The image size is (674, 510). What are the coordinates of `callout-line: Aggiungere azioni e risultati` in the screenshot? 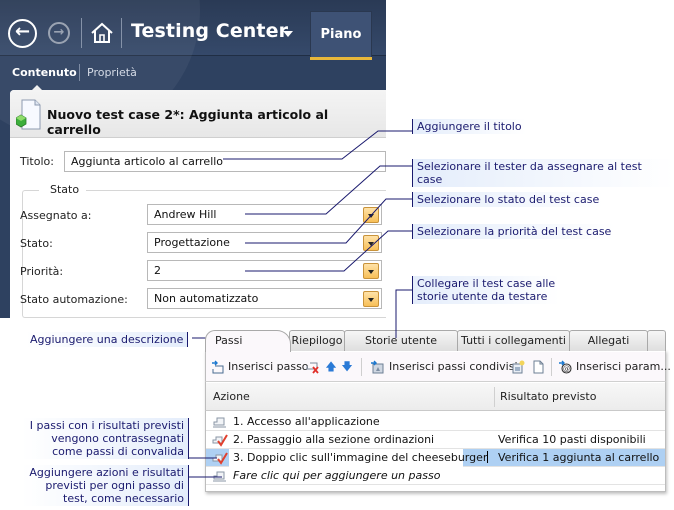 It's located at (106, 472).